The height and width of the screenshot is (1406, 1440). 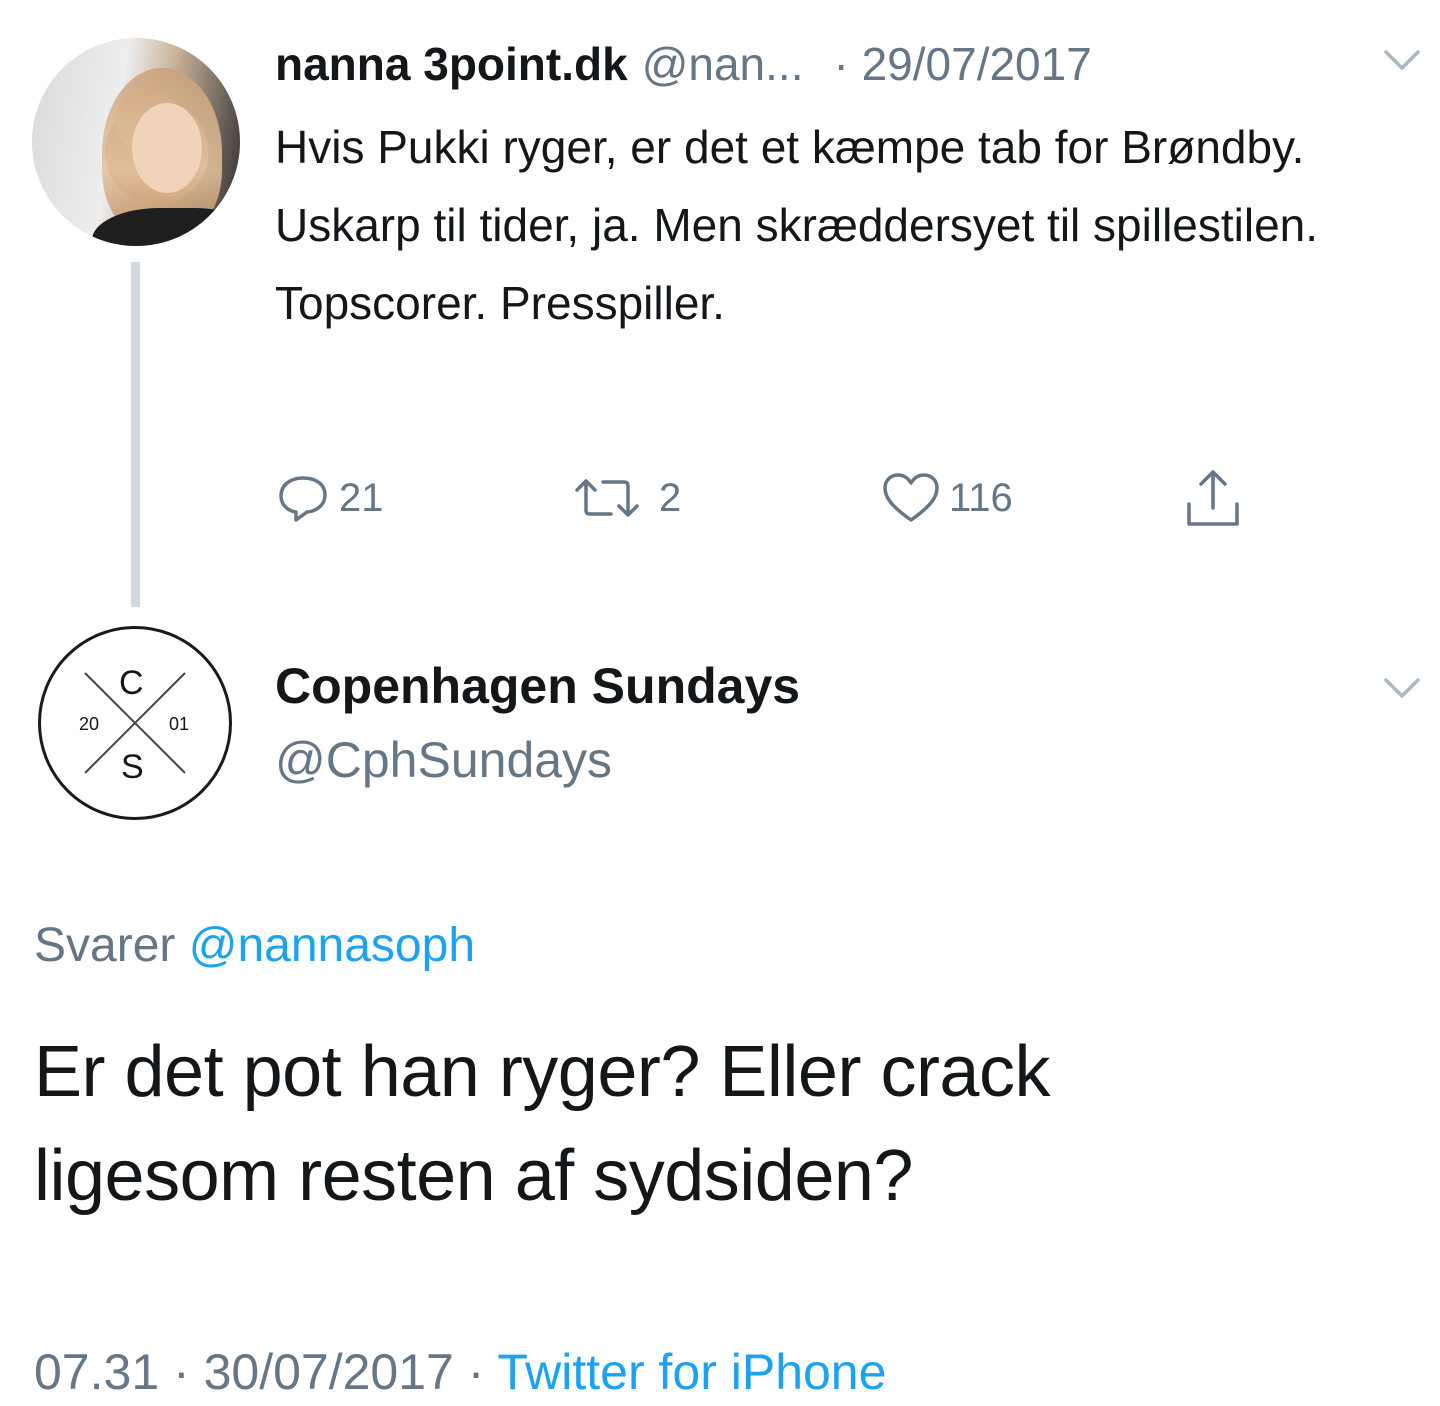 I want to click on reply-meta: 07.31 · 30/07/2017 · Twitter for iPhone, so click(x=460, y=1372).